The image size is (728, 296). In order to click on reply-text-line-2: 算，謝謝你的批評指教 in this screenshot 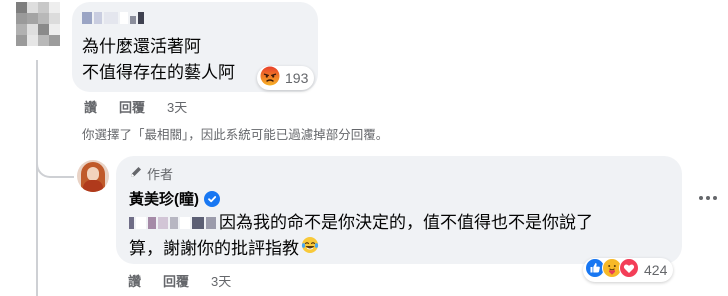, I will do `click(214, 248)`.